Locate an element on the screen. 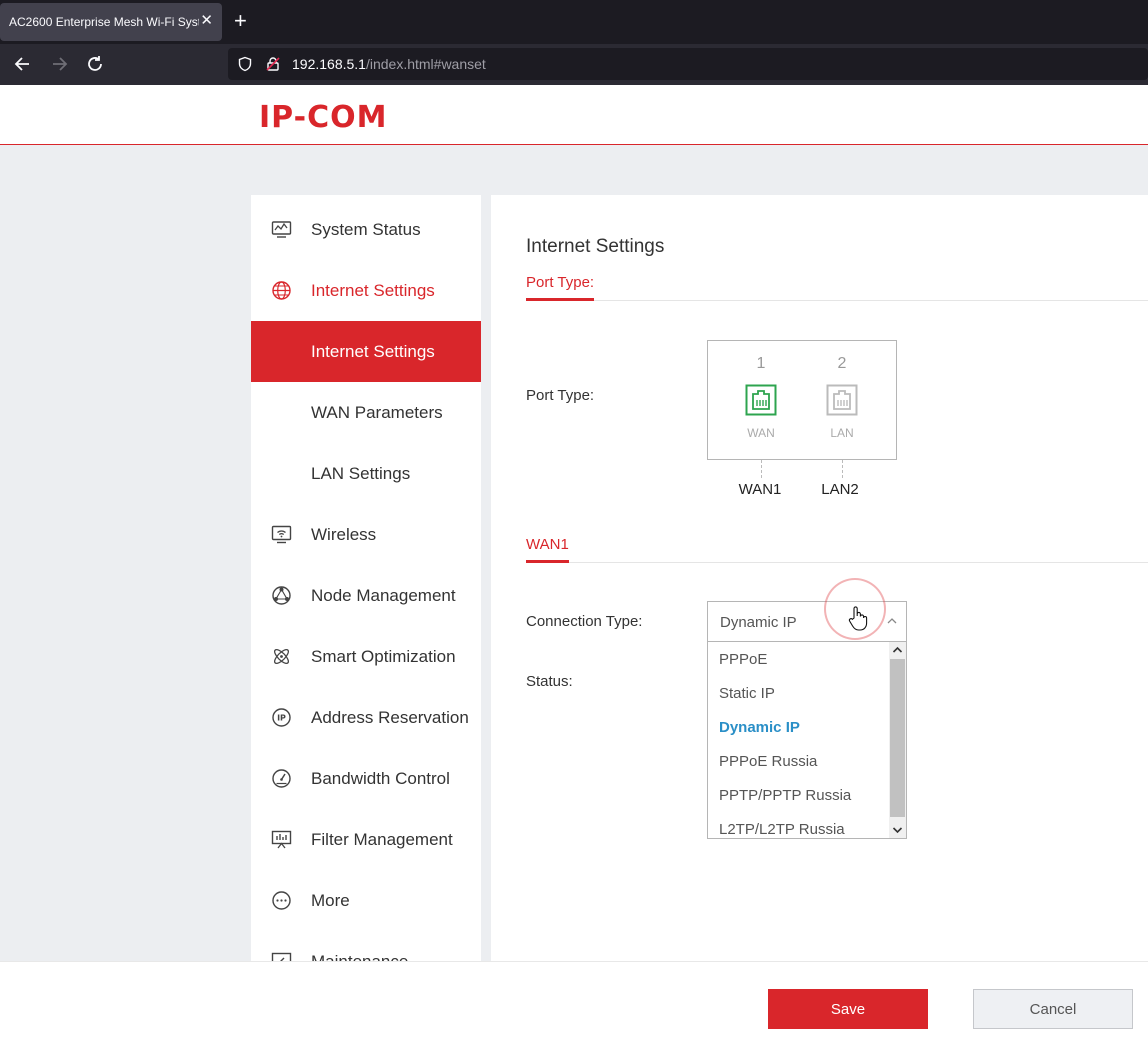 This screenshot has height=1049, width=1148. browser-tab: AC2600 Enterprise Mesh Wi-Fi System ✕ is located at coordinates (111, 22).